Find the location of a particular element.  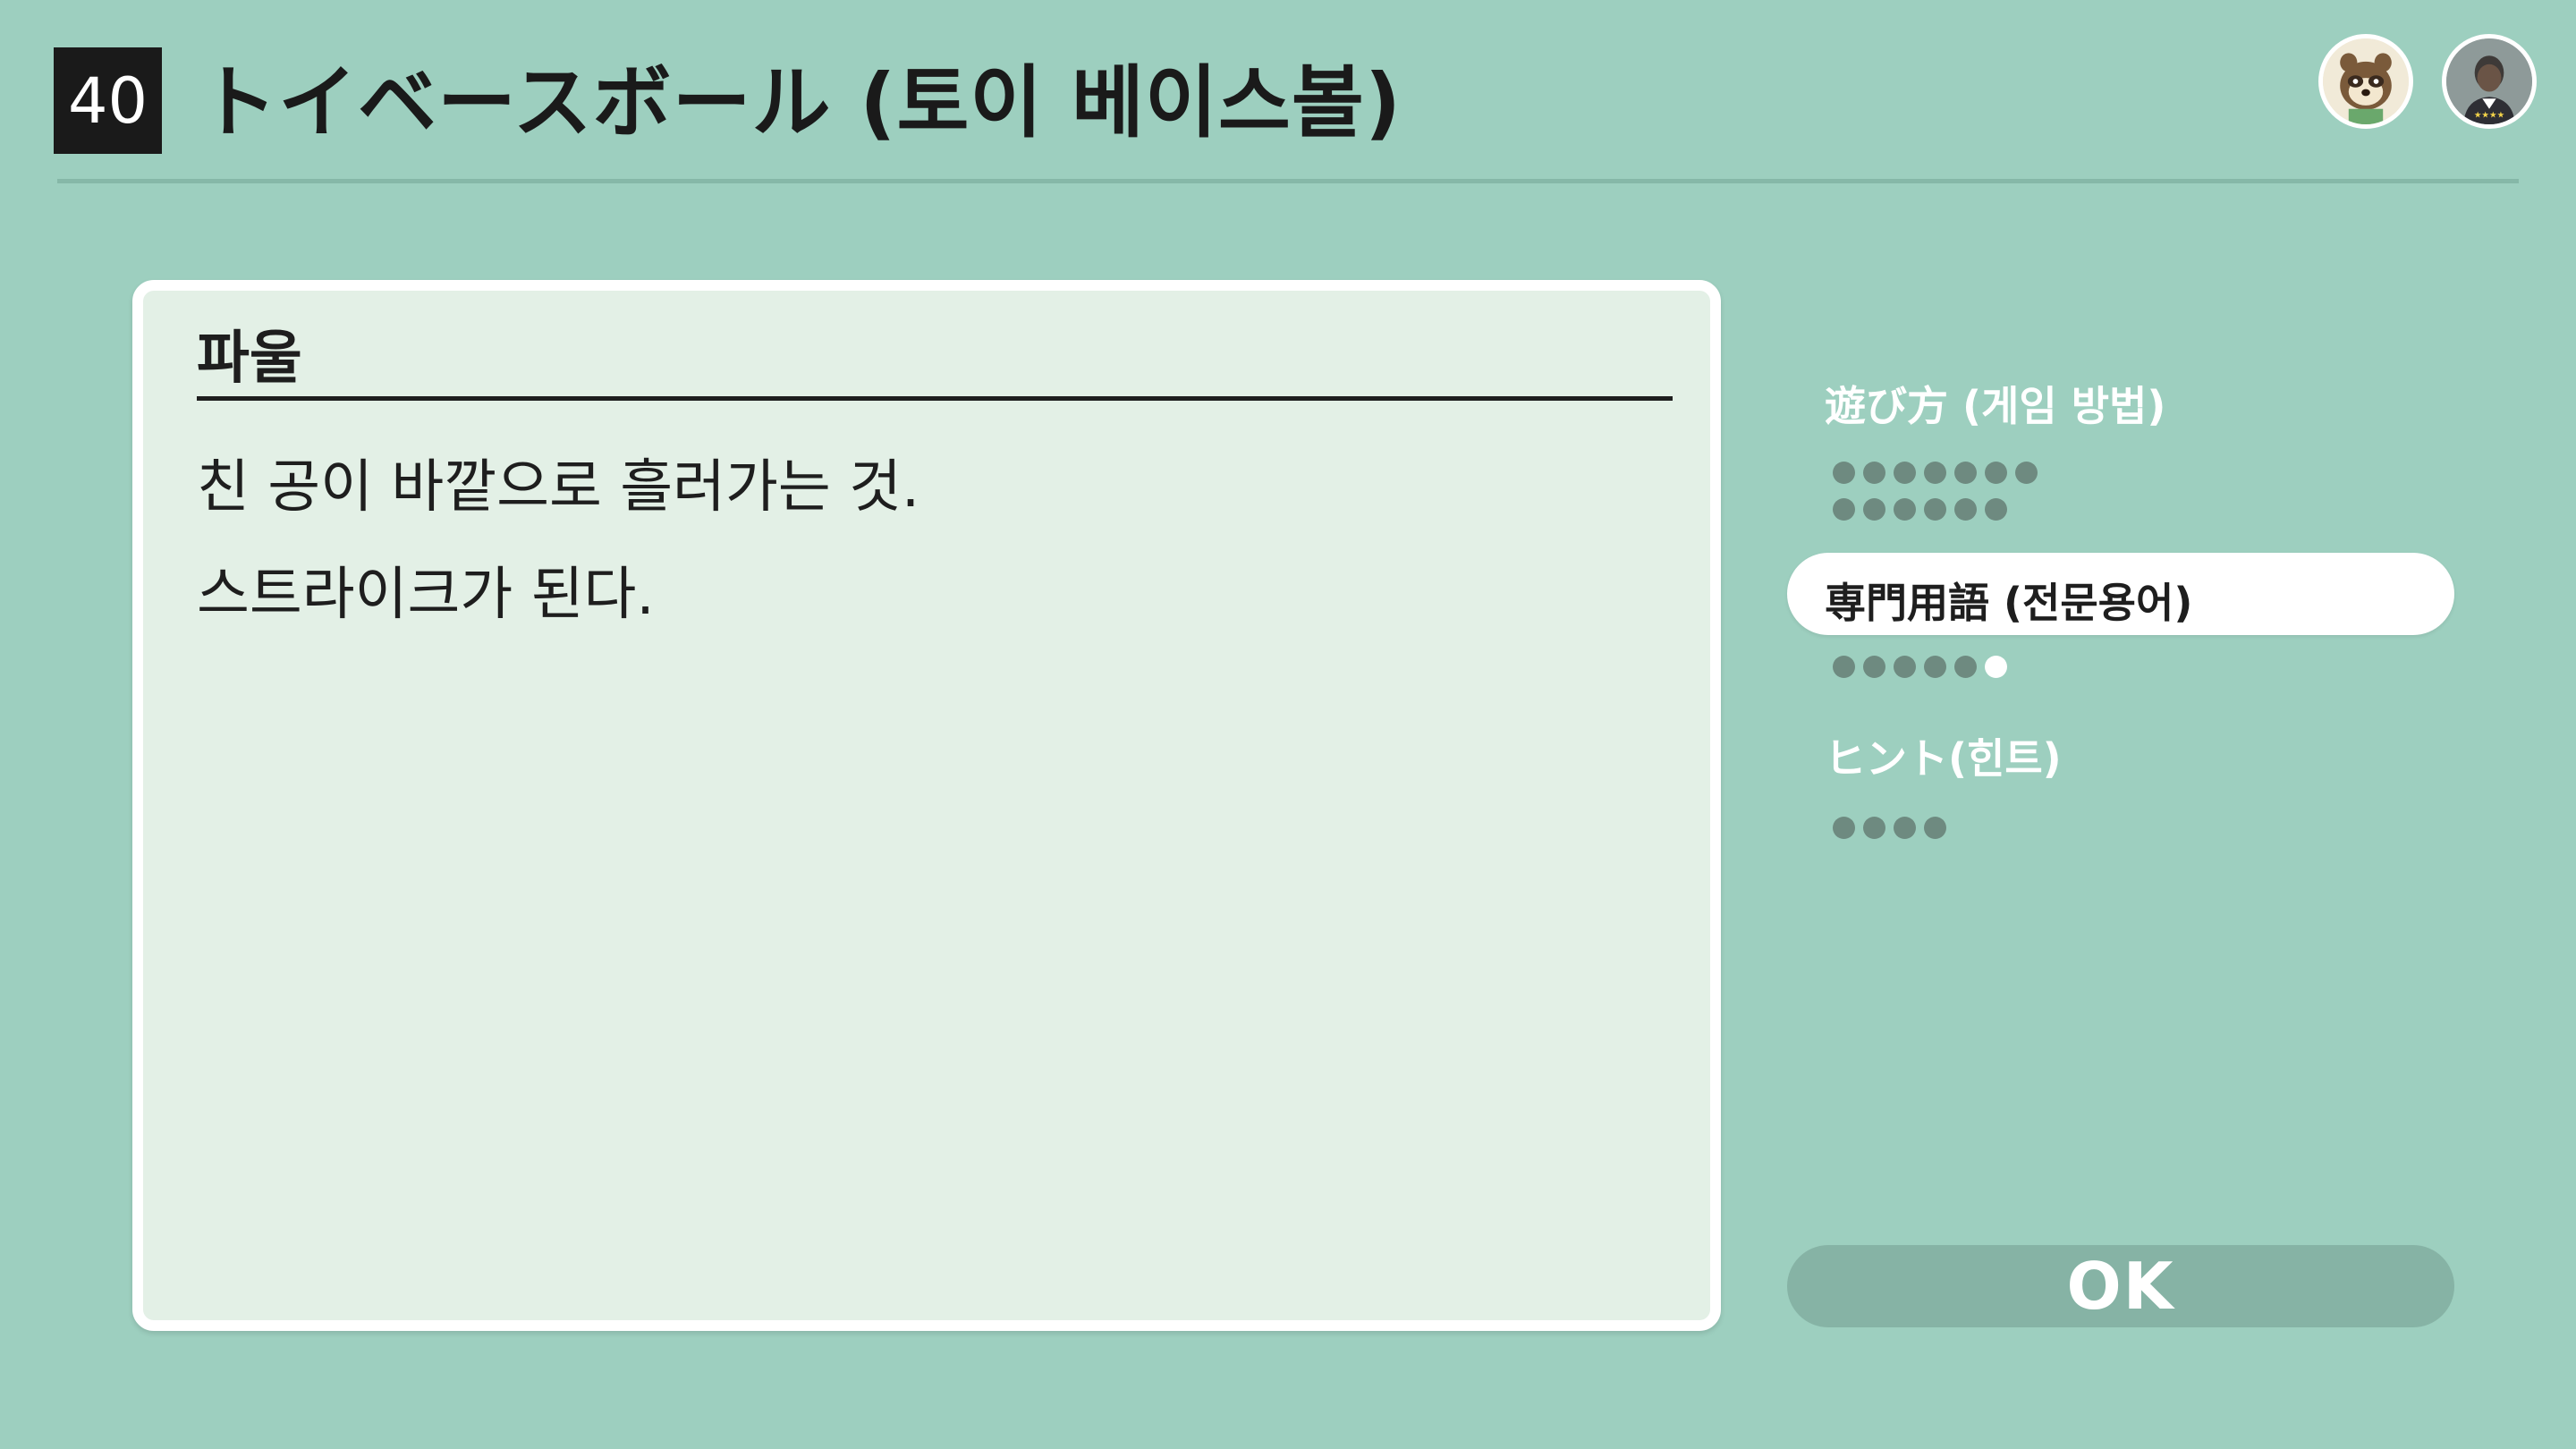

term-title: 파울 is located at coordinates (249, 359).